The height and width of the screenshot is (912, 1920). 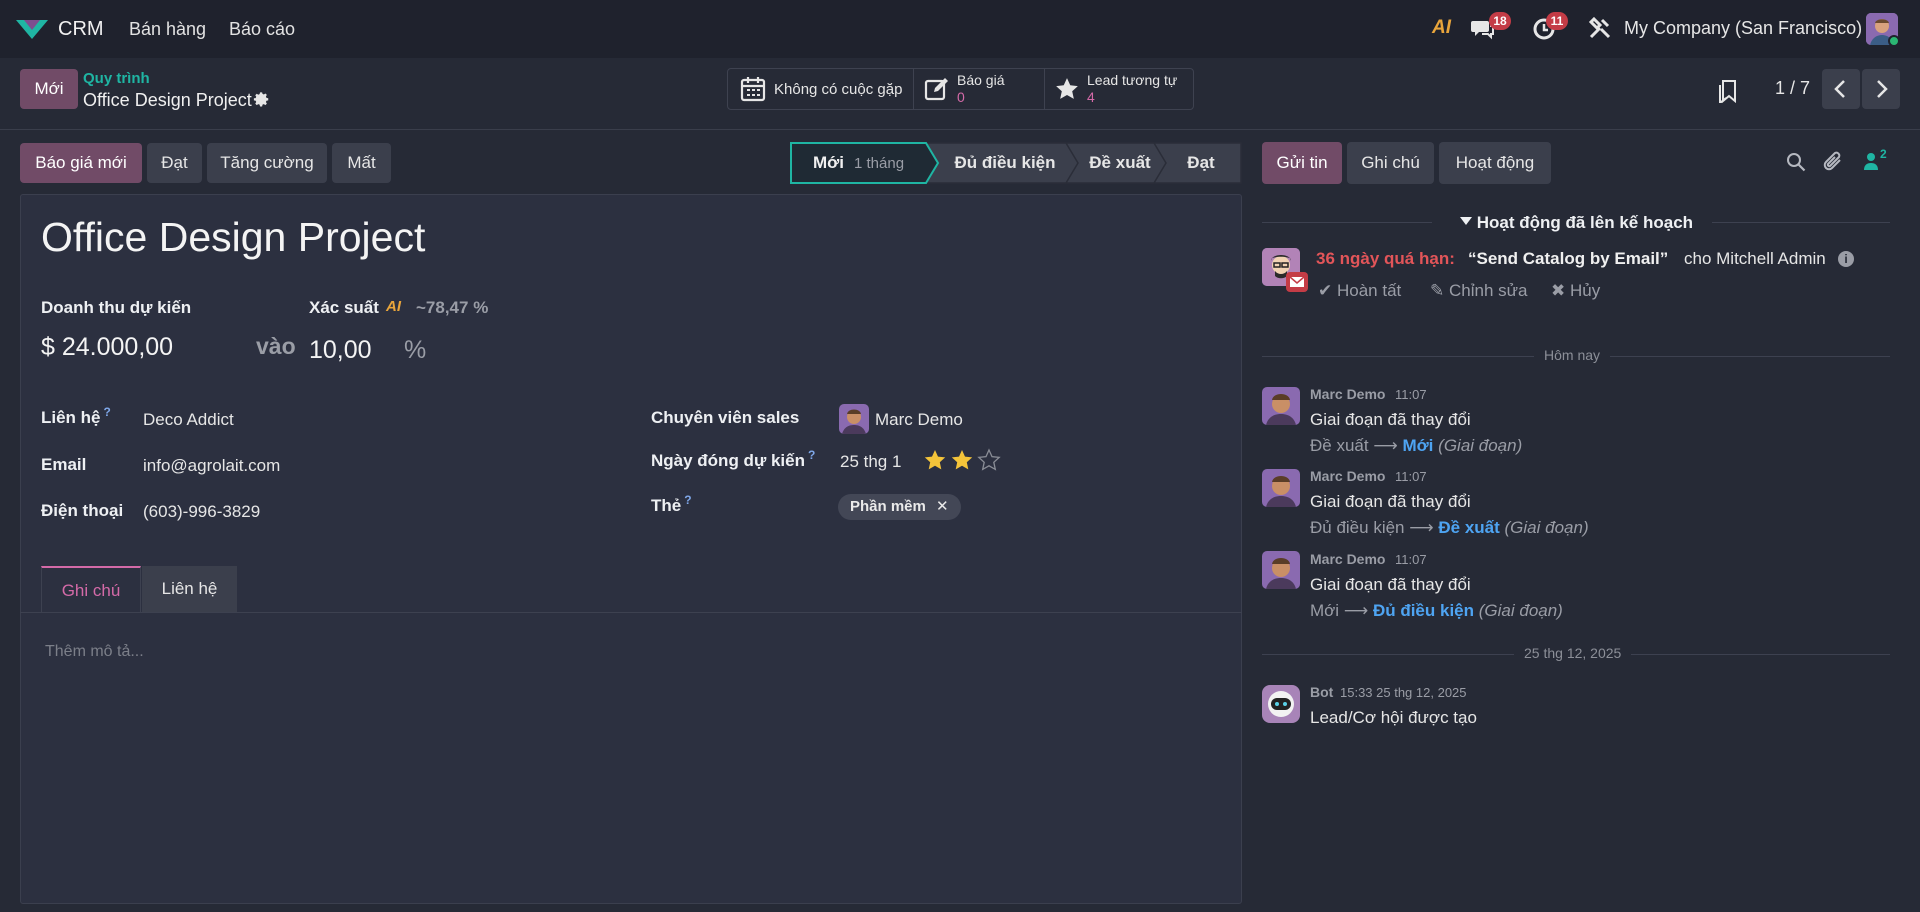 I want to click on send-message-button: Gửi tin, so click(x=1302, y=163).